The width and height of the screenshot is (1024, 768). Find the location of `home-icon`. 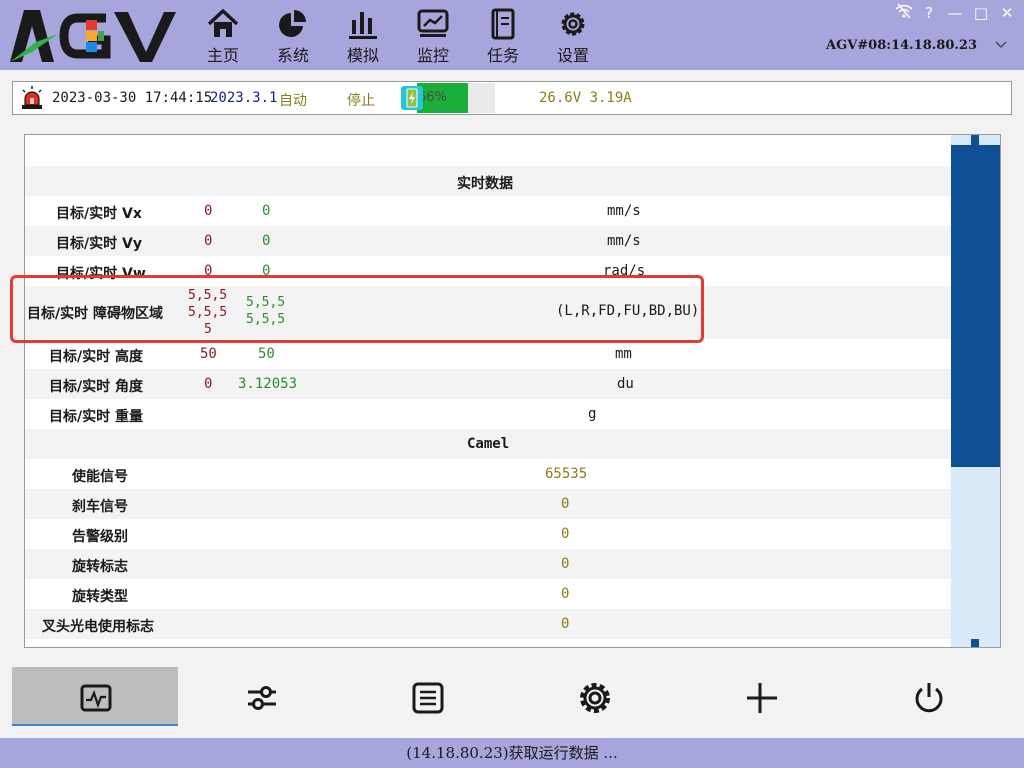

home-icon is located at coordinates (223, 23).